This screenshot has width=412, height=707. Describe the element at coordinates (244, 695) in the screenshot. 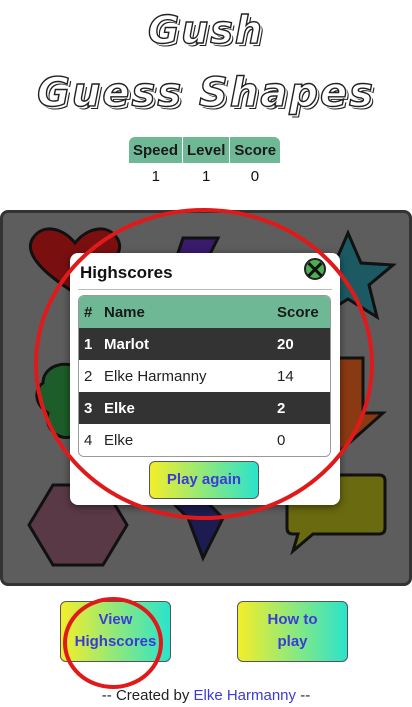

I see `author-link: Elke Harmanny` at that location.